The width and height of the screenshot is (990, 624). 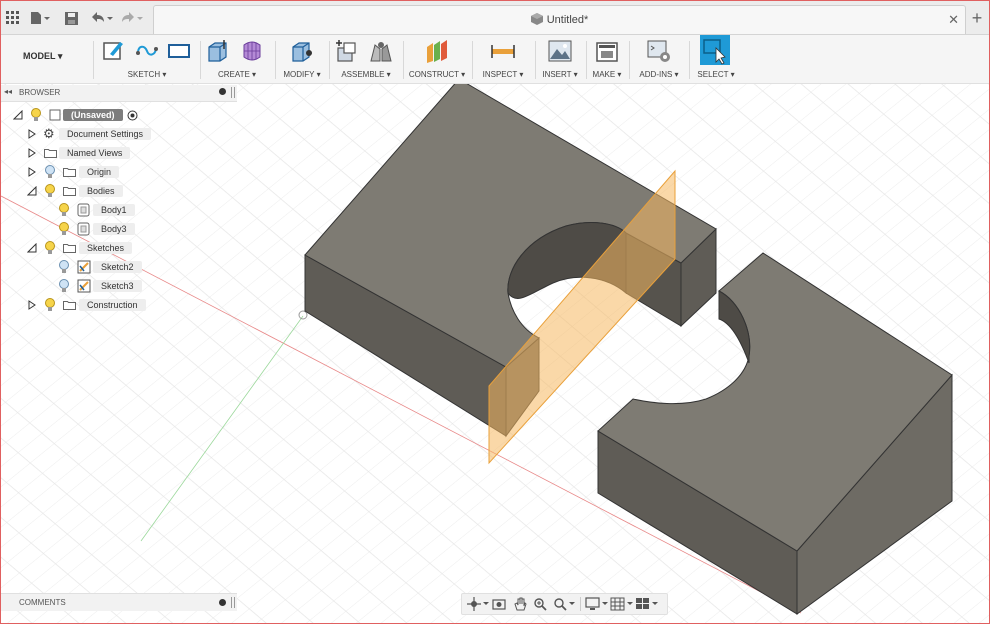 What do you see at coordinates (112, 305) in the screenshot?
I see `tree-item-label: Construction` at bounding box center [112, 305].